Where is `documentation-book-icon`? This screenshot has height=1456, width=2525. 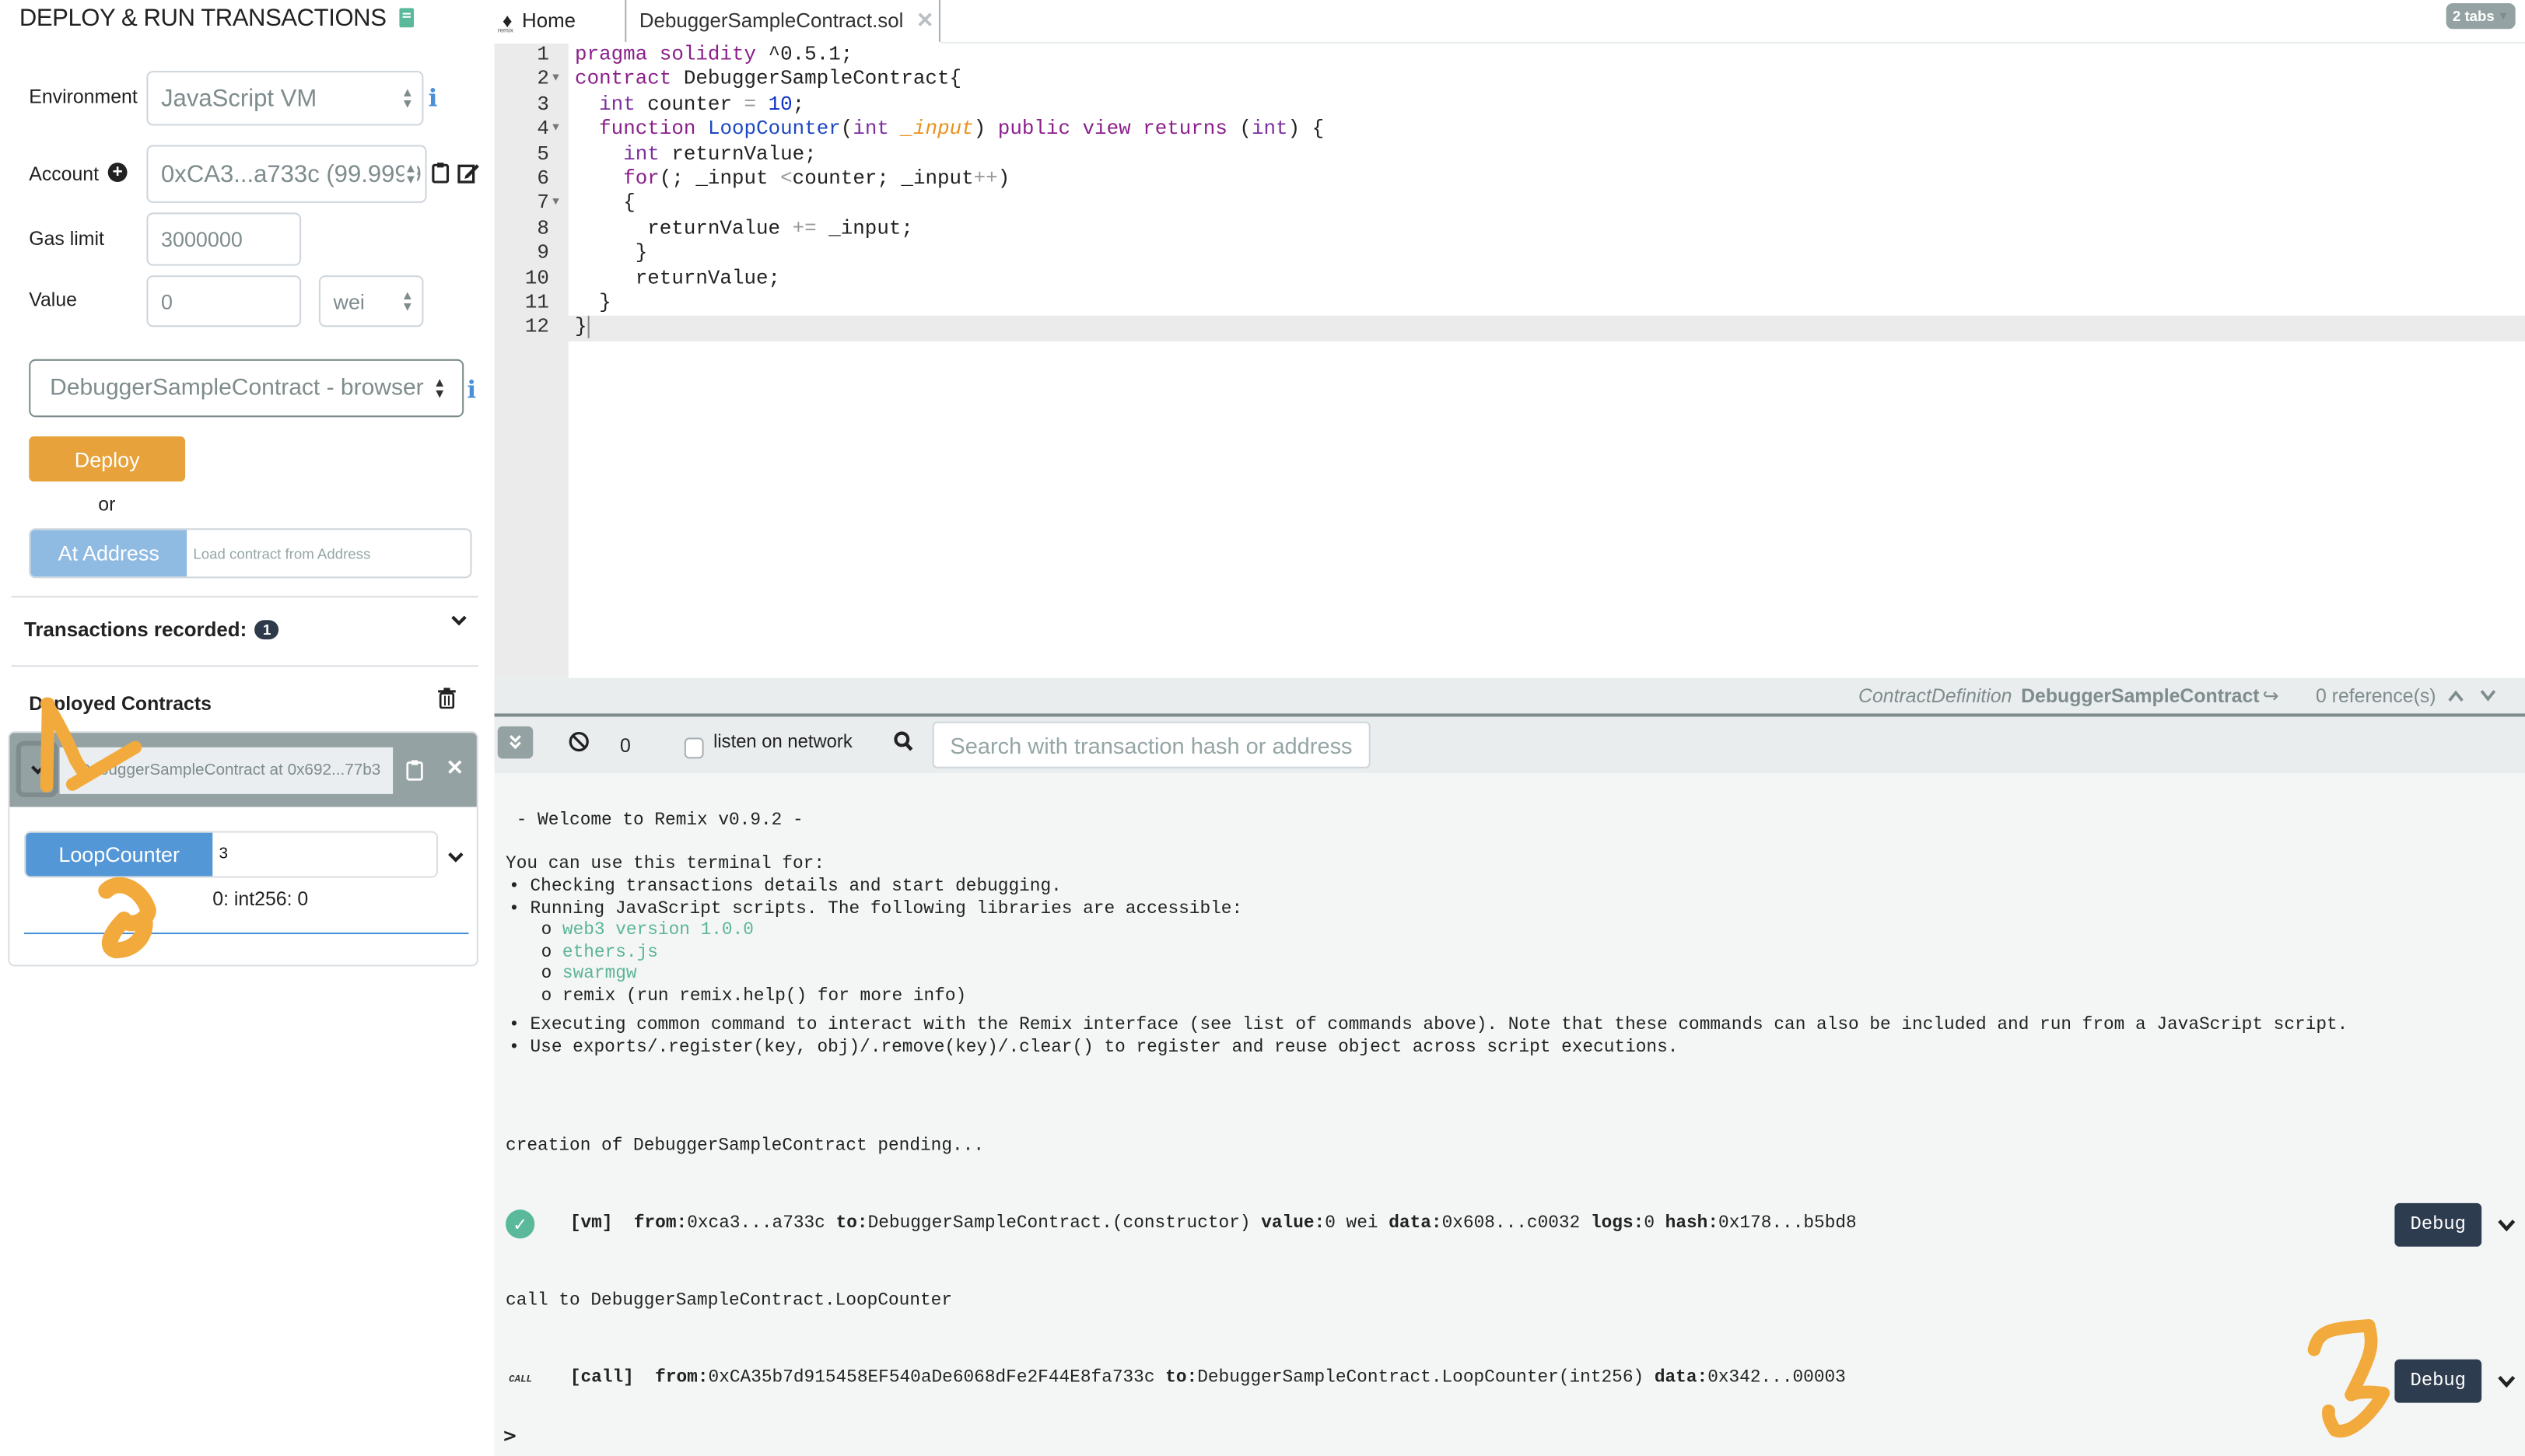
documentation-book-icon is located at coordinates (407, 18).